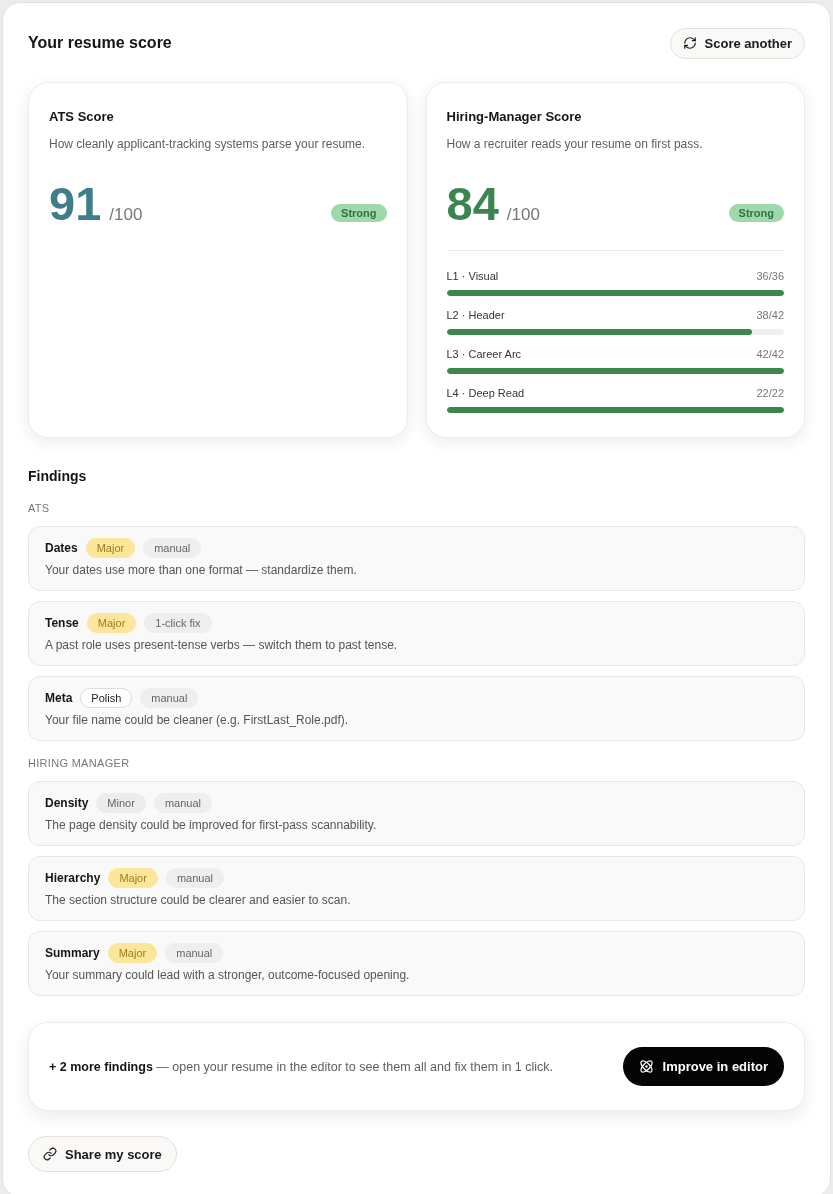 This screenshot has width=833, height=1194. Describe the element at coordinates (102, 1154) in the screenshot. I see `share-button: Share my score` at that location.